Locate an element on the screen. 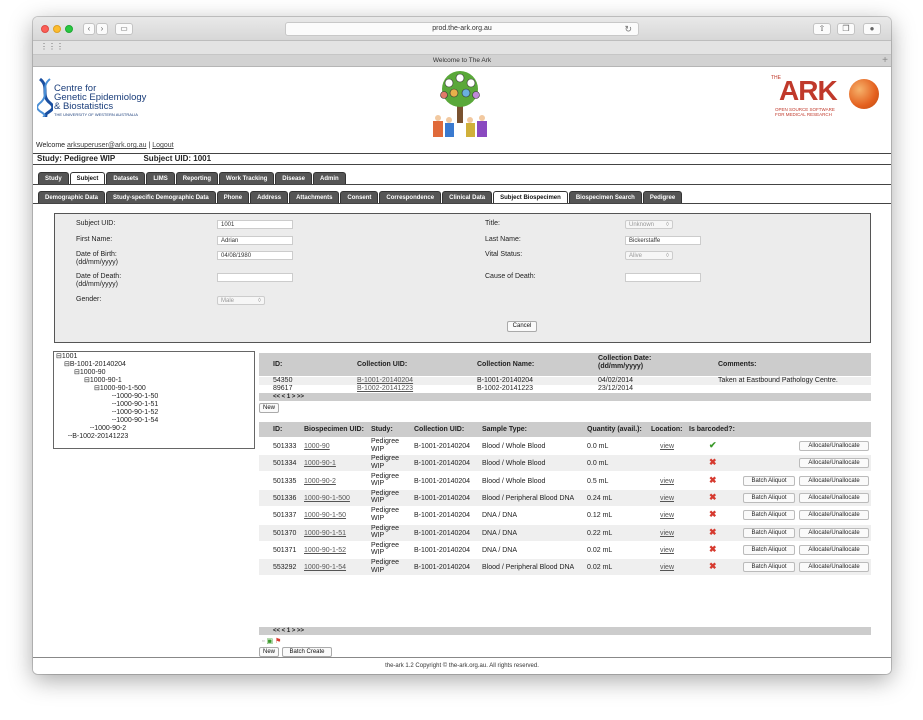  tab-subject-biospecimen: Subject Biospecimen is located at coordinates (530, 197).